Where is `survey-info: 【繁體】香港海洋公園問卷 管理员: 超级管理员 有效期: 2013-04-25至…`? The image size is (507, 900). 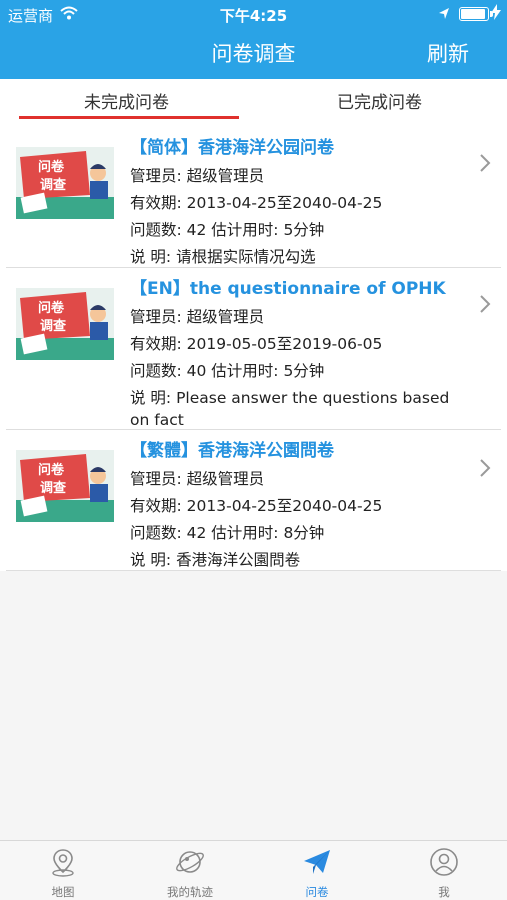
survey-info: 【繁體】香港海洋公園問卷 管理员: 超级管理员 有效期: 2013-04-25至… is located at coordinates (301, 505).